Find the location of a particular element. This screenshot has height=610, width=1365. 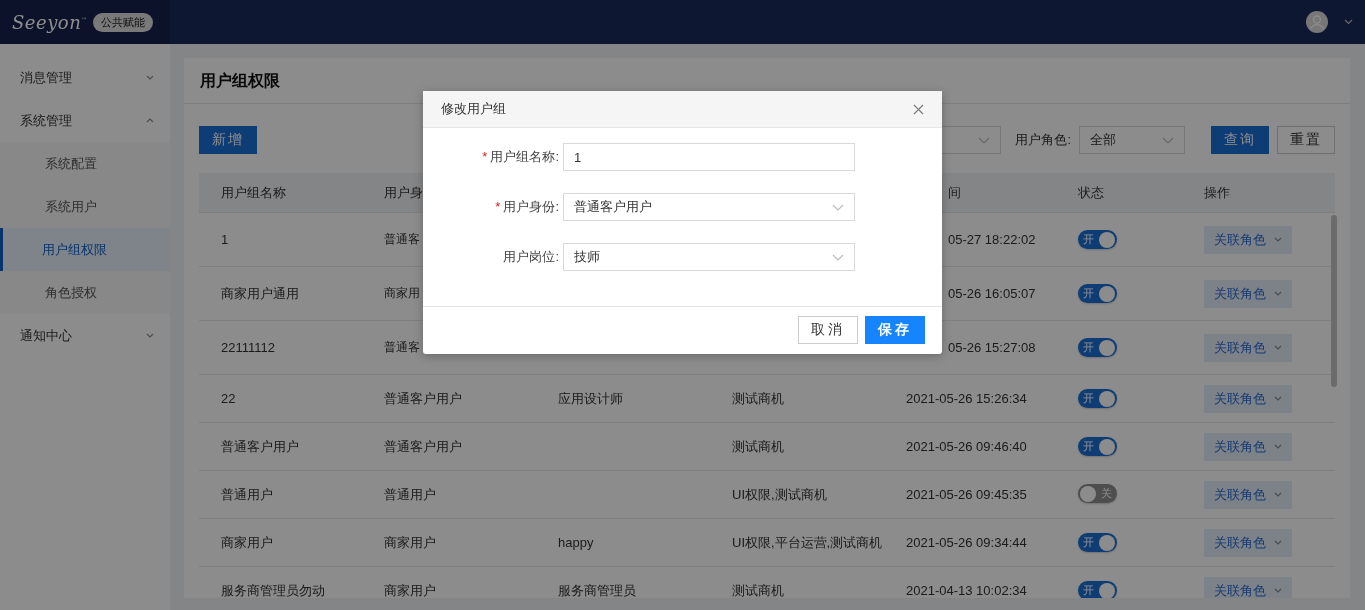

table-cell: 商家用 is located at coordinates (402, 293).